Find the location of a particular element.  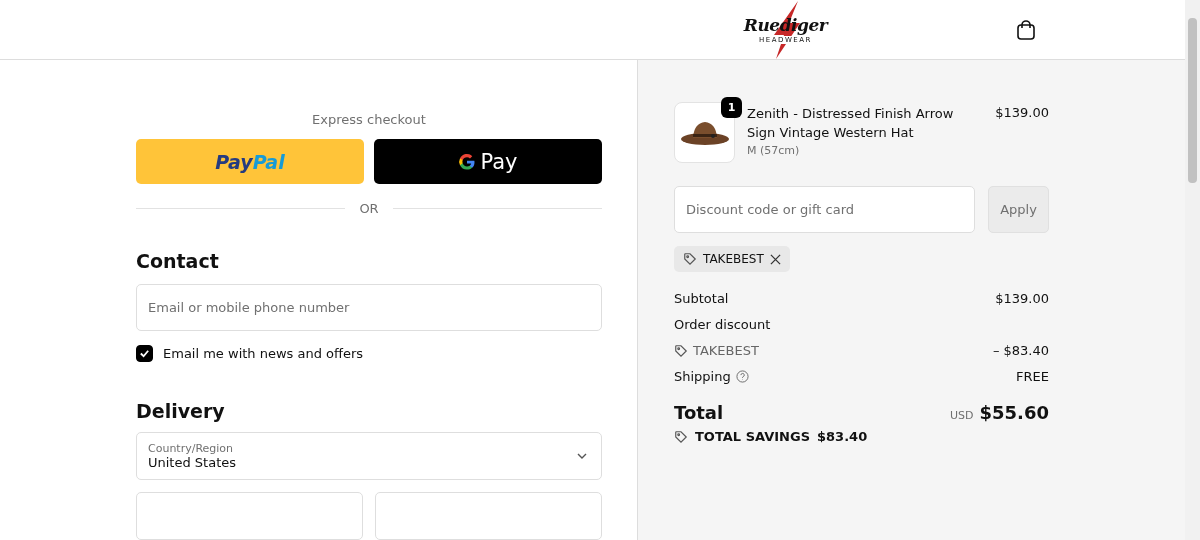

summary-value: FREE is located at coordinates (1032, 376).